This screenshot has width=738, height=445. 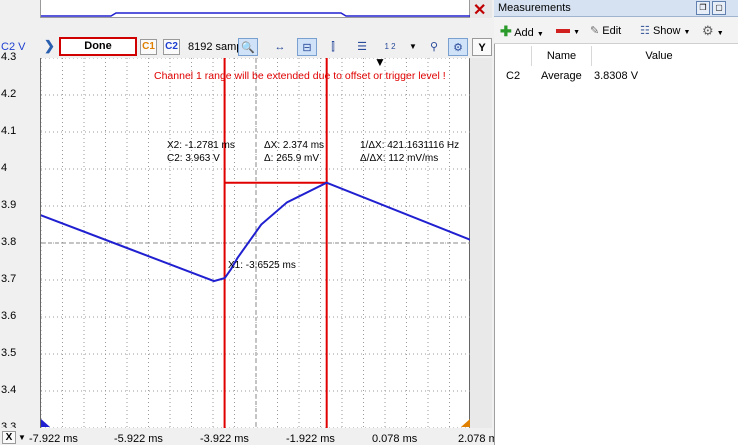 I want to click on add-label: Add, so click(x=524, y=33).